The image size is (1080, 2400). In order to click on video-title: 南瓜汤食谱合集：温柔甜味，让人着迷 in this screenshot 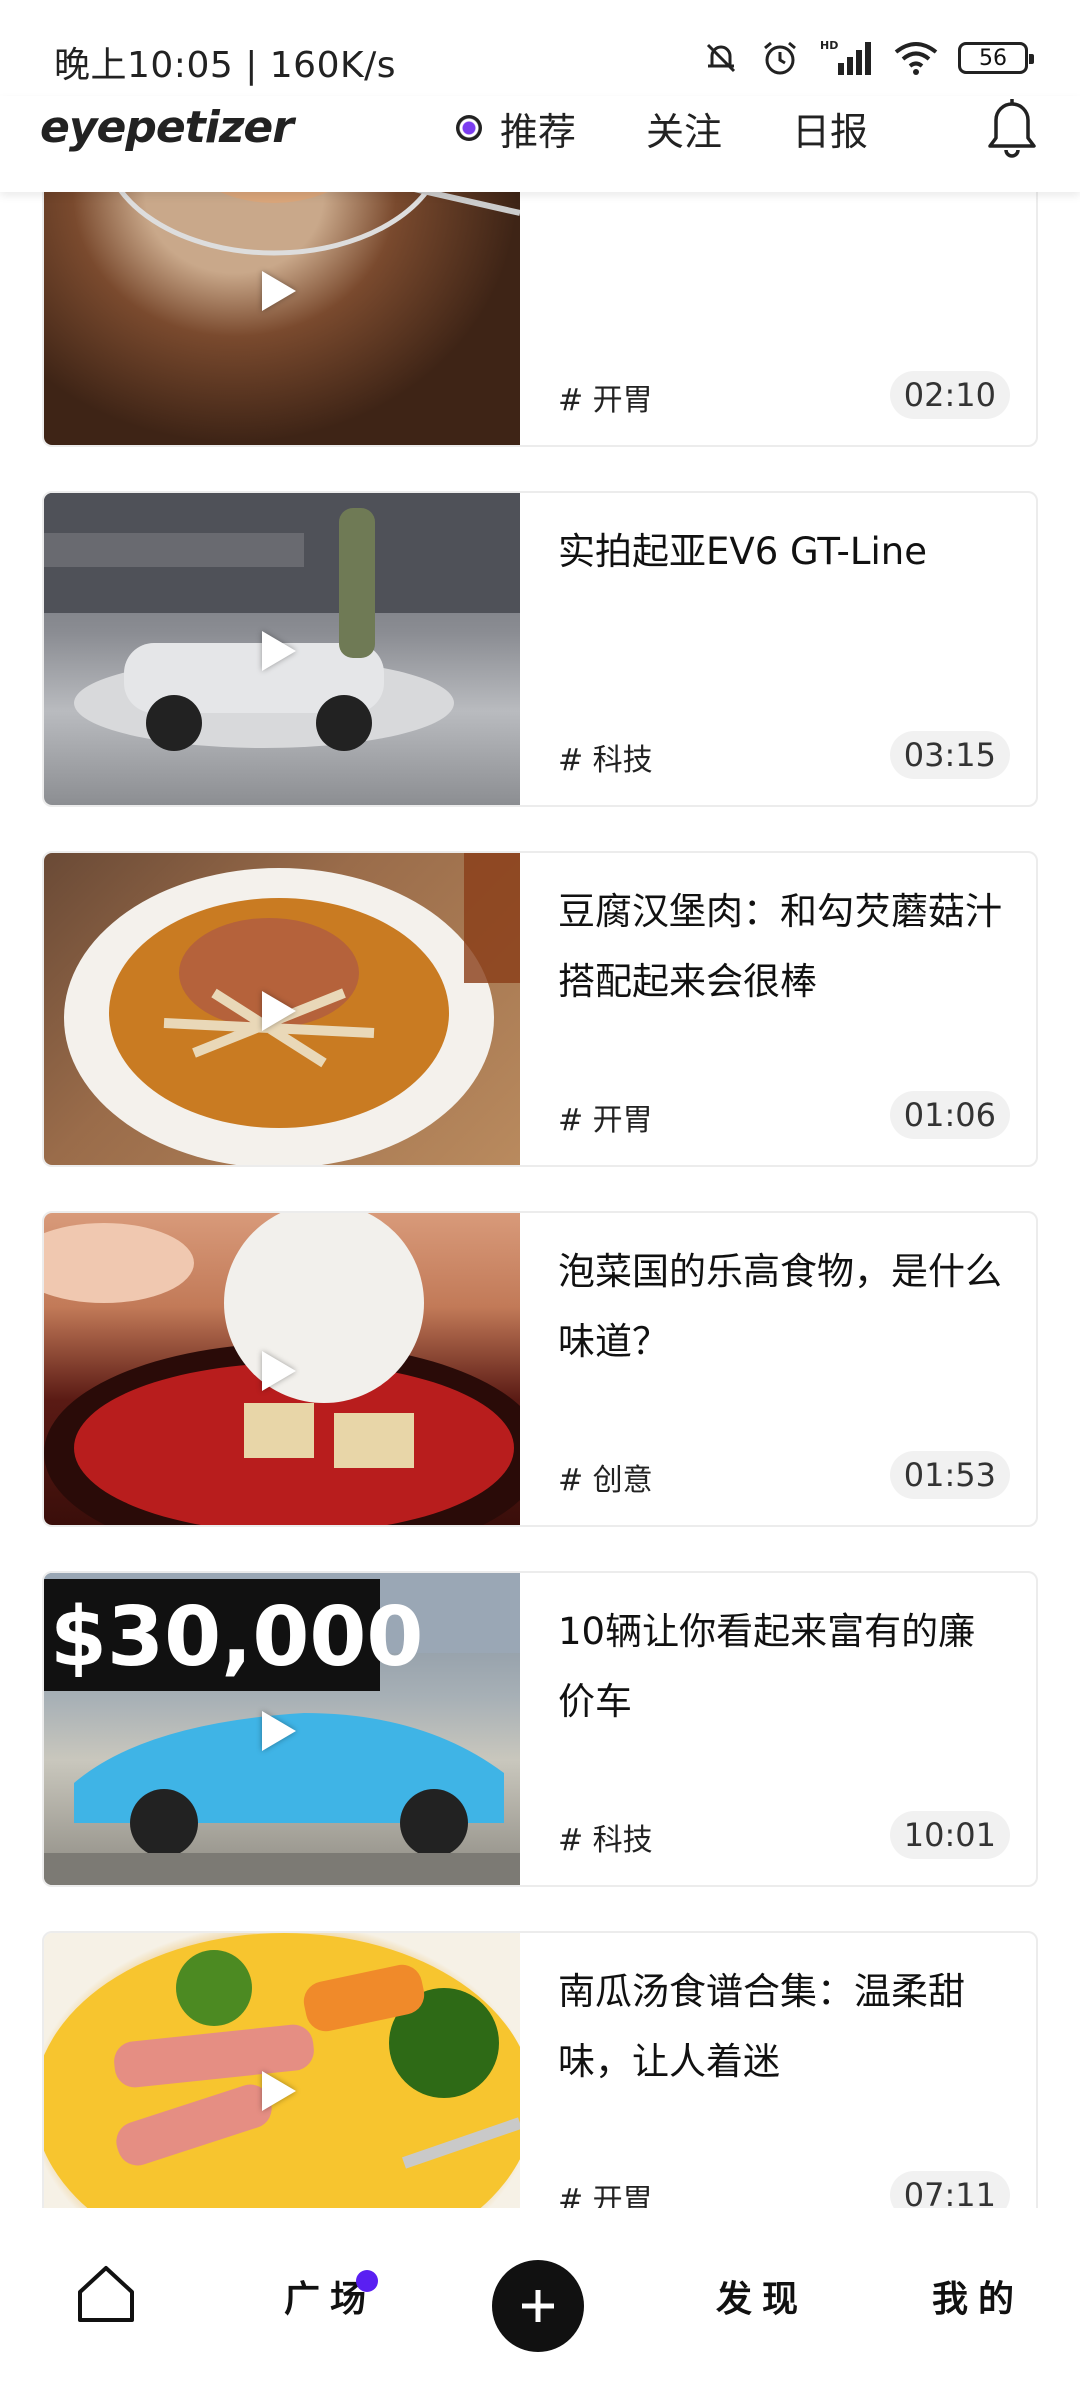, I will do `click(783, 2027)`.